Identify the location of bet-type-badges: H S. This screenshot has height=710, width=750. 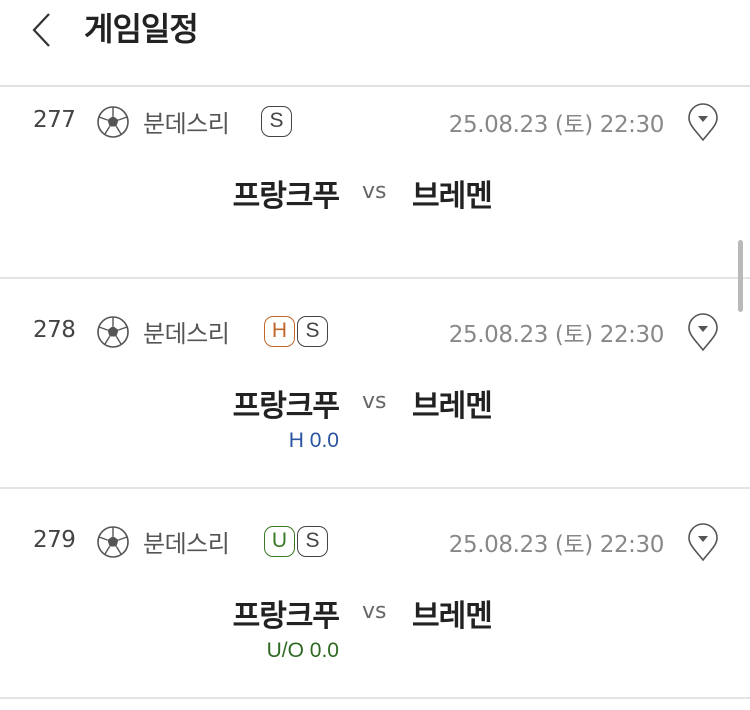
(296, 331).